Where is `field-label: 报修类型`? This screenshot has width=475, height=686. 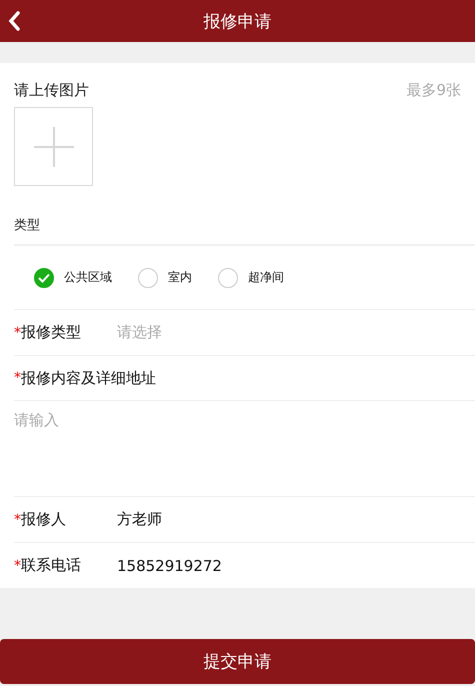
field-label: 报修类型 is located at coordinates (51, 332).